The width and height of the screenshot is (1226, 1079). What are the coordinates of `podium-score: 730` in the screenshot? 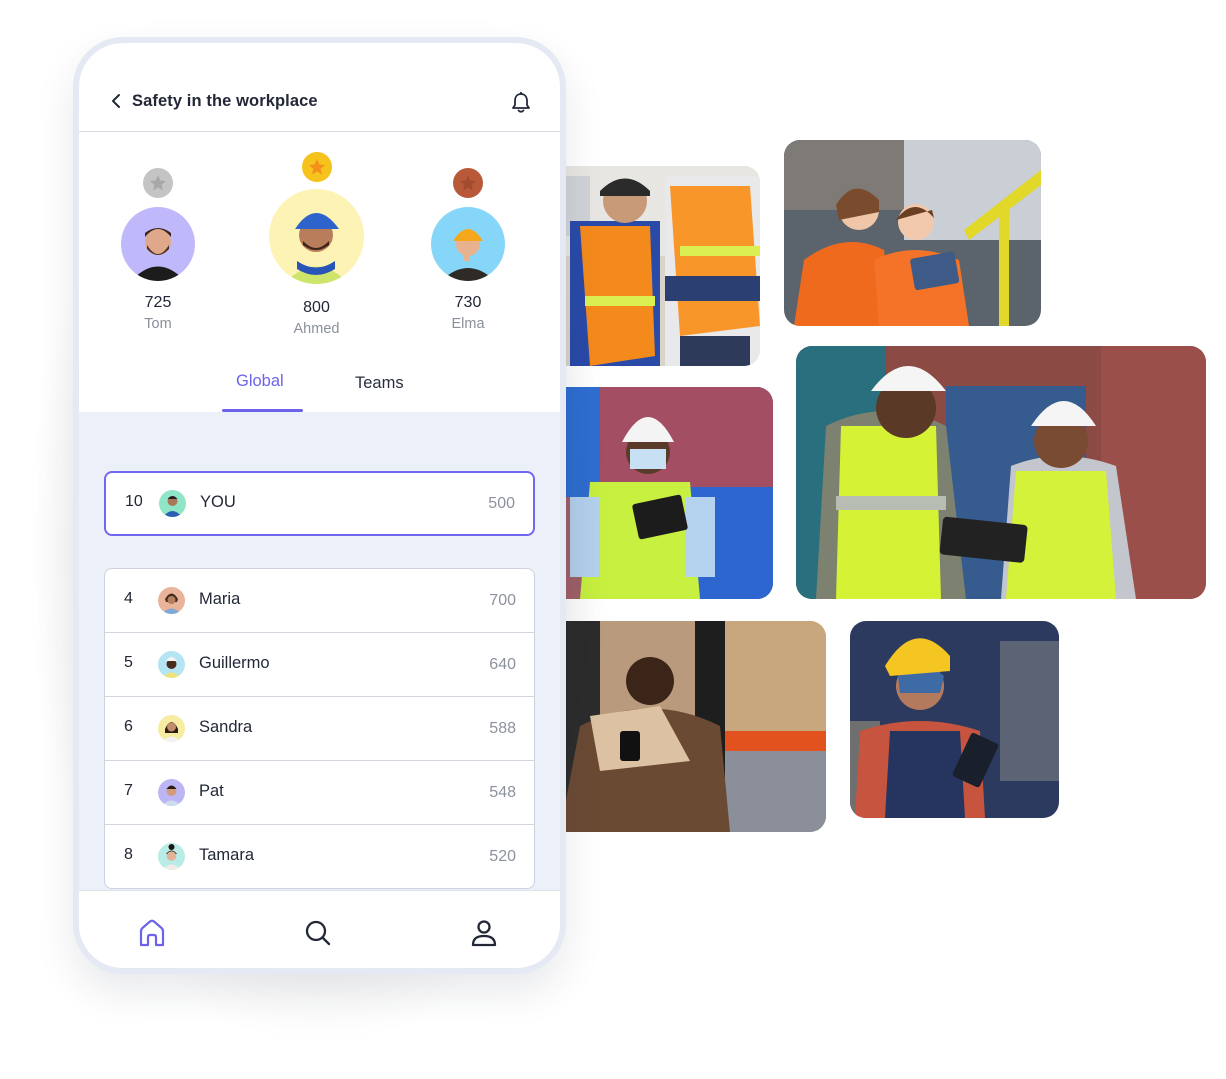 It's located at (468, 302).